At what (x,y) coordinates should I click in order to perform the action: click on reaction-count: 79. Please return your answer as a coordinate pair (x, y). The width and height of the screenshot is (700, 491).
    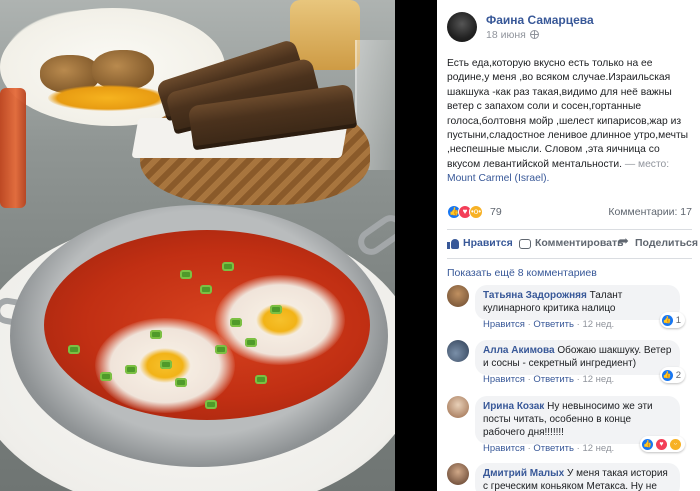
    Looking at the image, I should click on (496, 212).